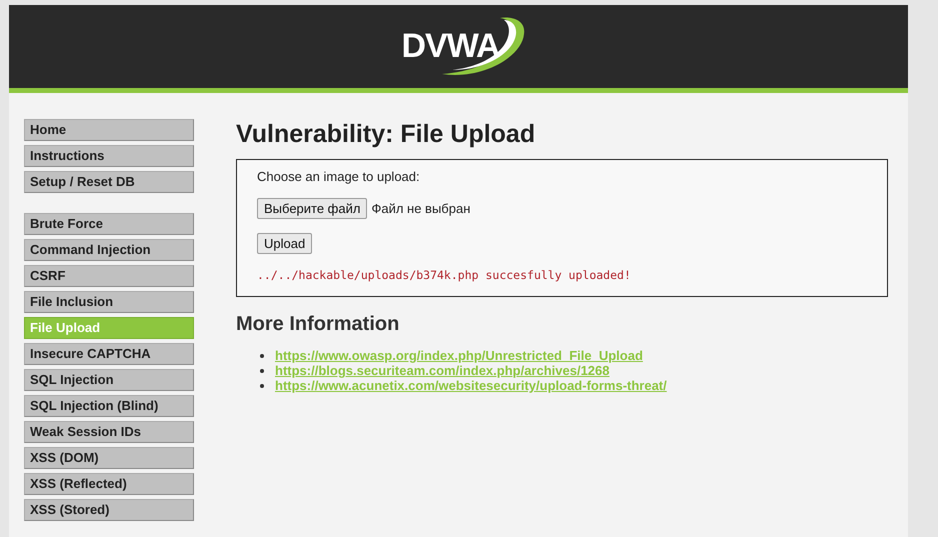 Image resolution: width=938 pixels, height=537 pixels. I want to click on menu-item: XSS (Stored), so click(109, 510).